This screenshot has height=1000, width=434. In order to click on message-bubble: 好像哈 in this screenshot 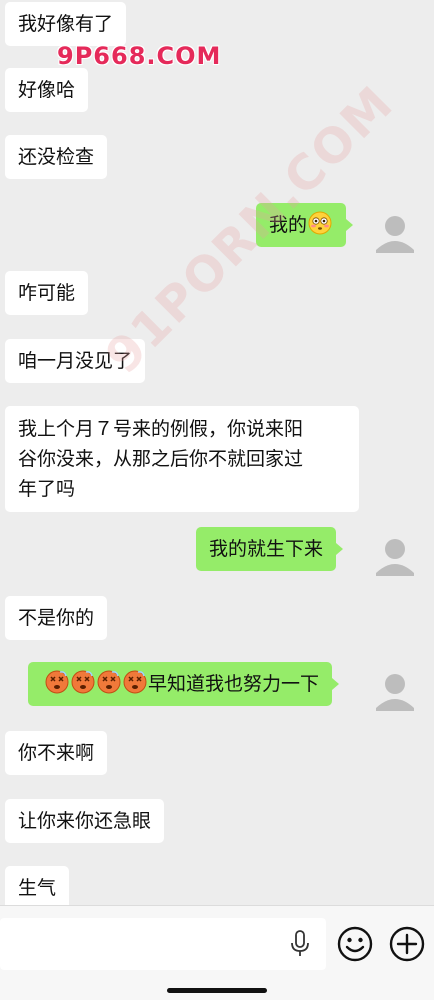, I will do `click(47, 90)`.